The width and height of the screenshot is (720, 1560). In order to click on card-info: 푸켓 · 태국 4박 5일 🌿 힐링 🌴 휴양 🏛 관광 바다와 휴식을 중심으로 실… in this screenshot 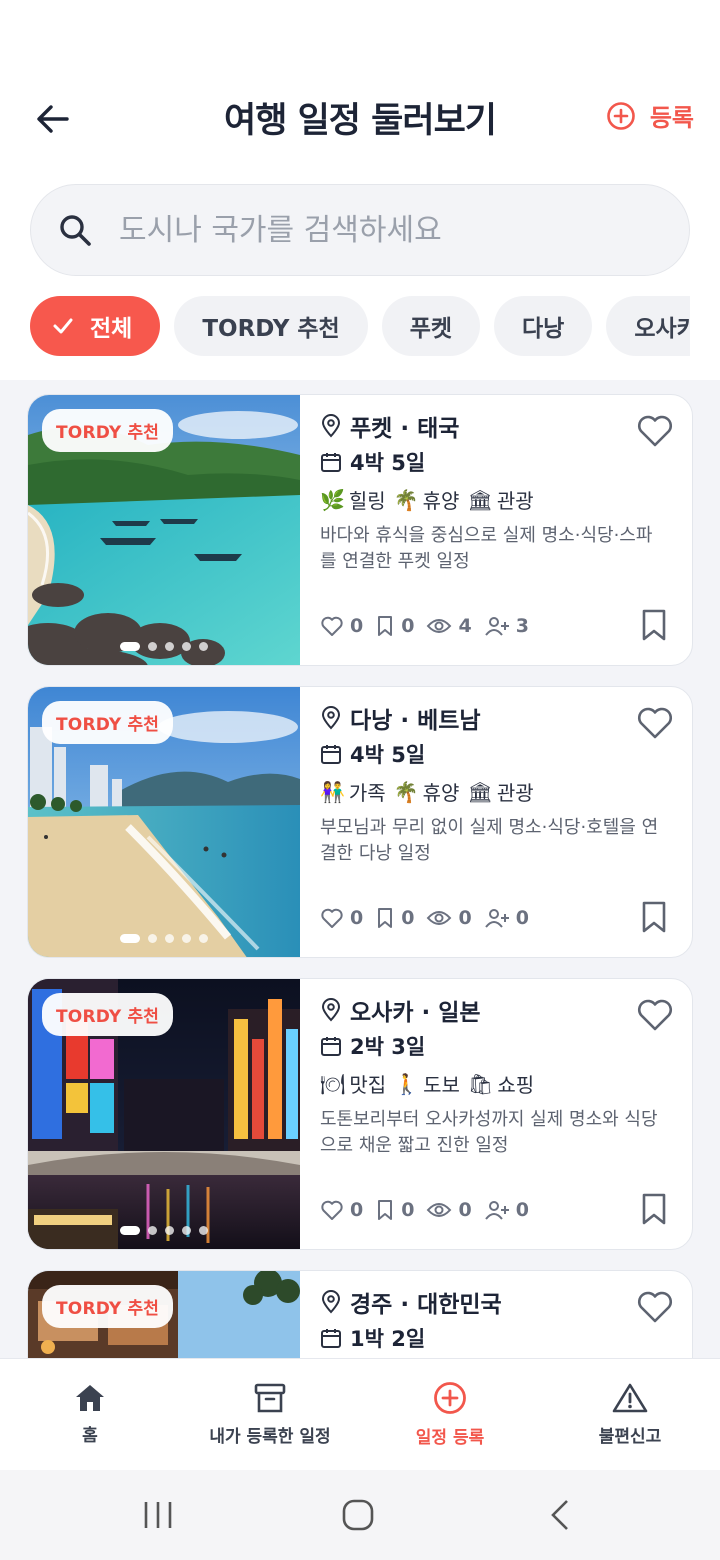, I will do `click(500, 530)`.